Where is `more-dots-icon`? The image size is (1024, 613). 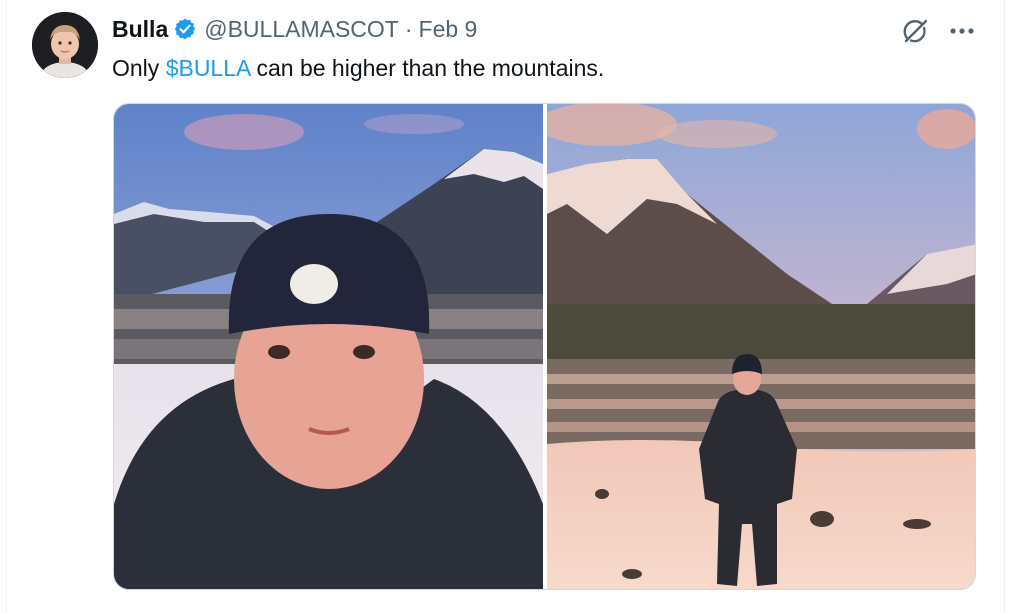 more-dots-icon is located at coordinates (962, 31).